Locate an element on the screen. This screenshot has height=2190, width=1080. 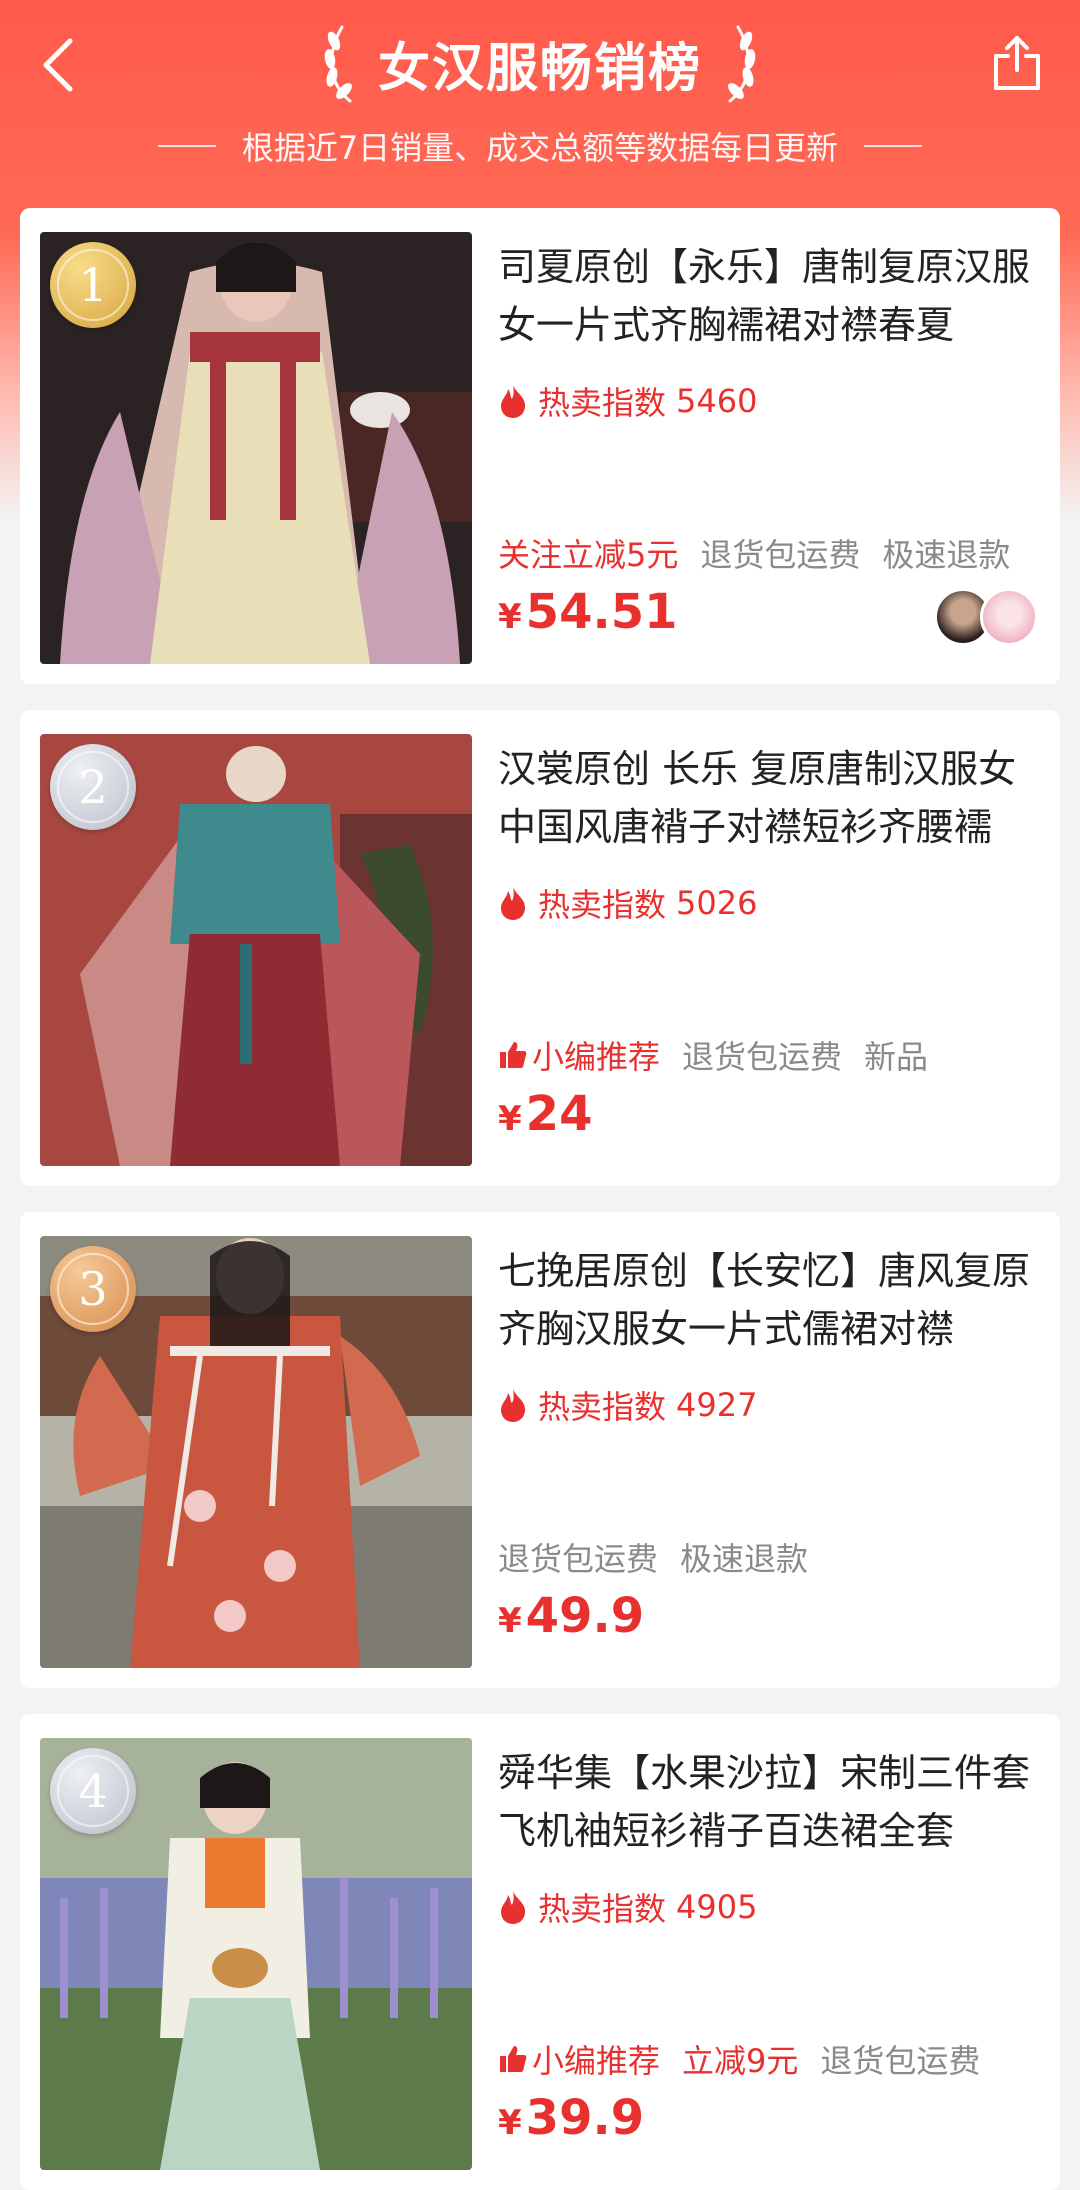
share-icon is located at coordinates (1017, 63).